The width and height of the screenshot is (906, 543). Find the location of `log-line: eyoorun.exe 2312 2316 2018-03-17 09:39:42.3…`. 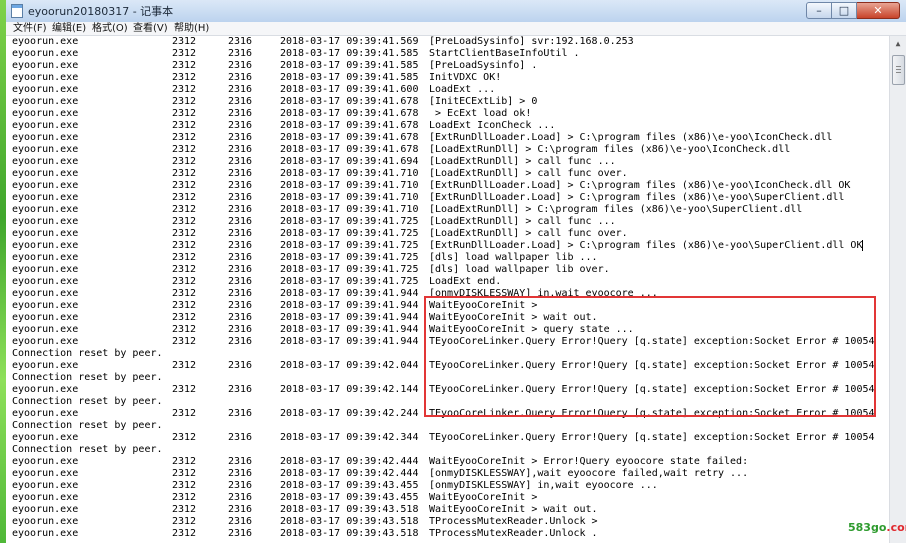

log-line: eyoorun.exe 2312 2316 2018-03-17 09:39:42.3… is located at coordinates (447, 438).